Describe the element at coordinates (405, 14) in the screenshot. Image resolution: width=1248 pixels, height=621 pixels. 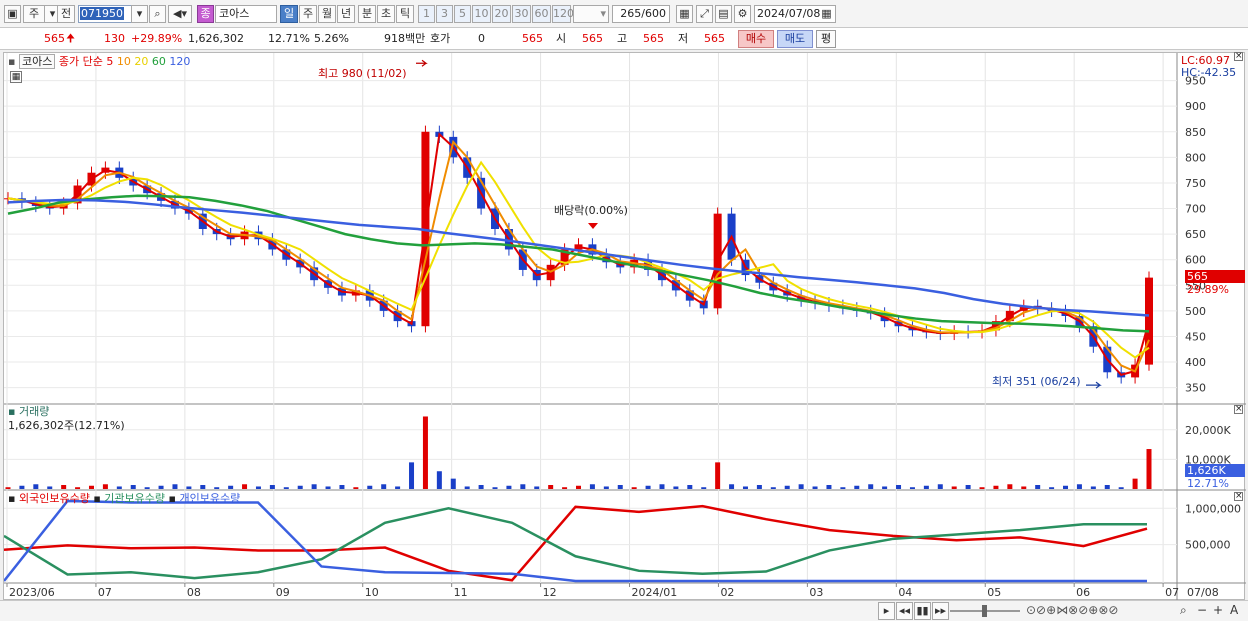
I see `period-tab-tick: 틱` at that location.